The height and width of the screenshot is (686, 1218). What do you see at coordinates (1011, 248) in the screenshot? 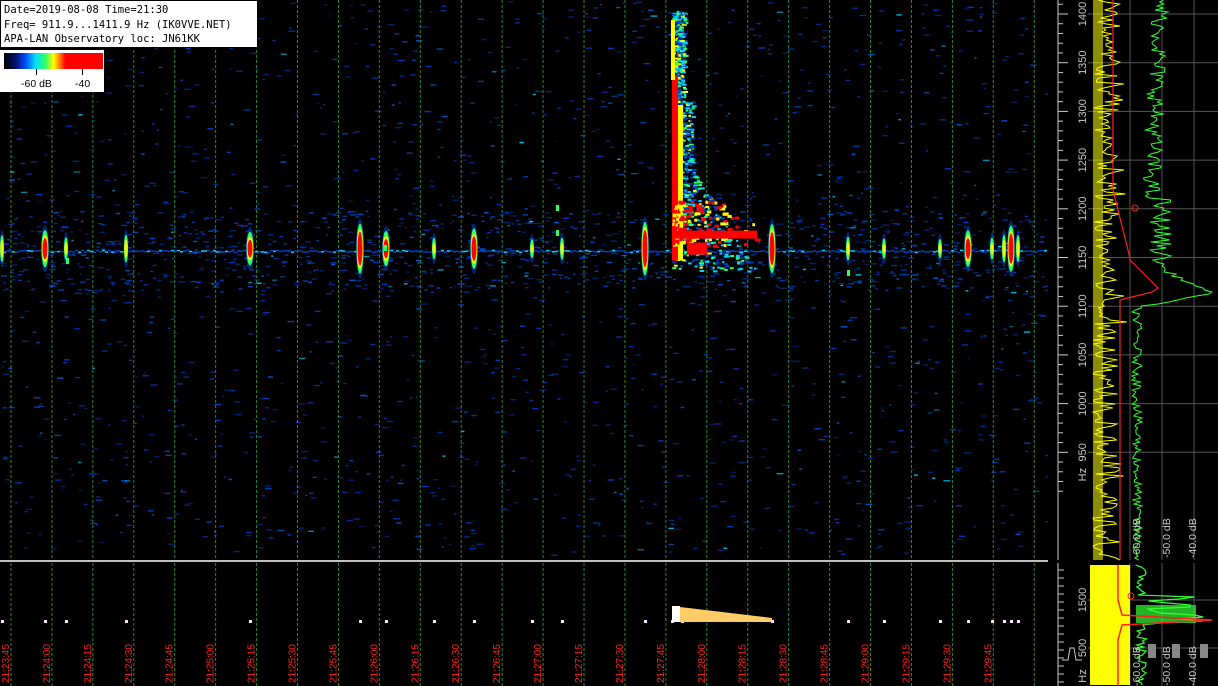
I see `ping-core` at bounding box center [1011, 248].